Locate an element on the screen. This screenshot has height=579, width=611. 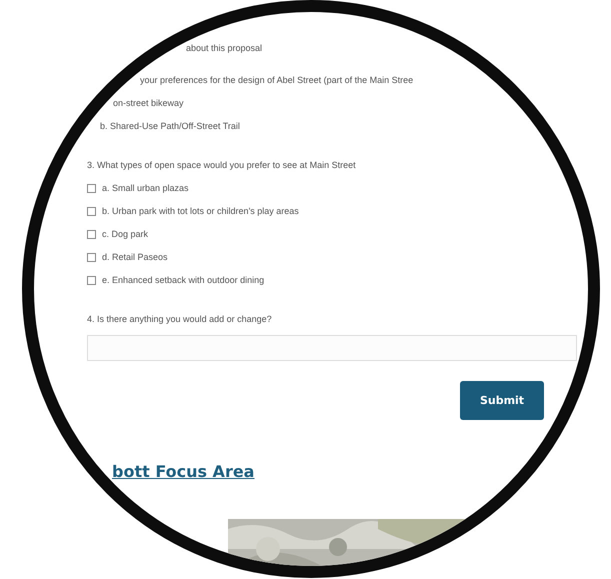
option-label: b. Urban park with tot lots or children's play areas is located at coordinates (200, 211).